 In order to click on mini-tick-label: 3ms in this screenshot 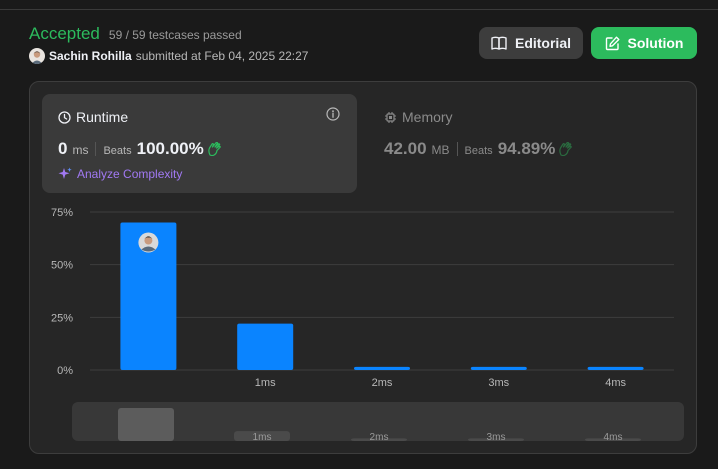, I will do `click(496, 436)`.